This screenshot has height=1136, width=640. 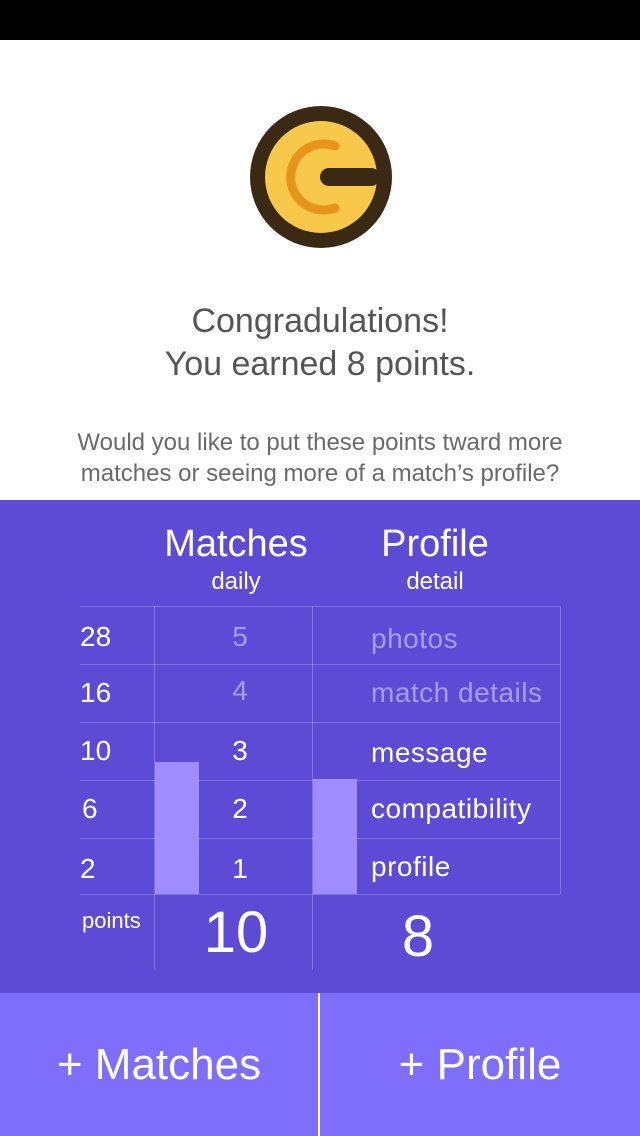 I want to click on row-profile: message, so click(x=430, y=752).